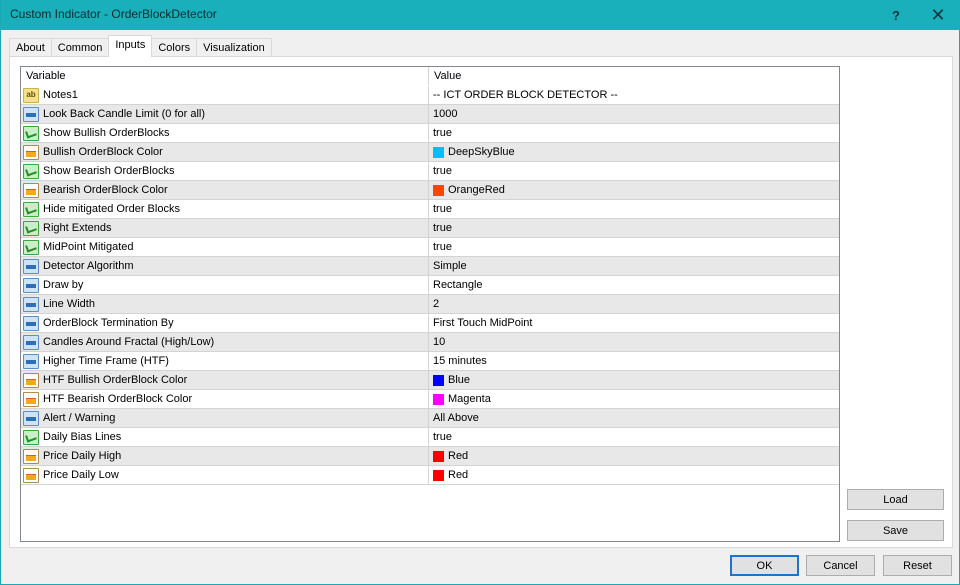 The image size is (960, 585). I want to click on variable-name: Look Back Candle Limit (0 for all), so click(124, 114).